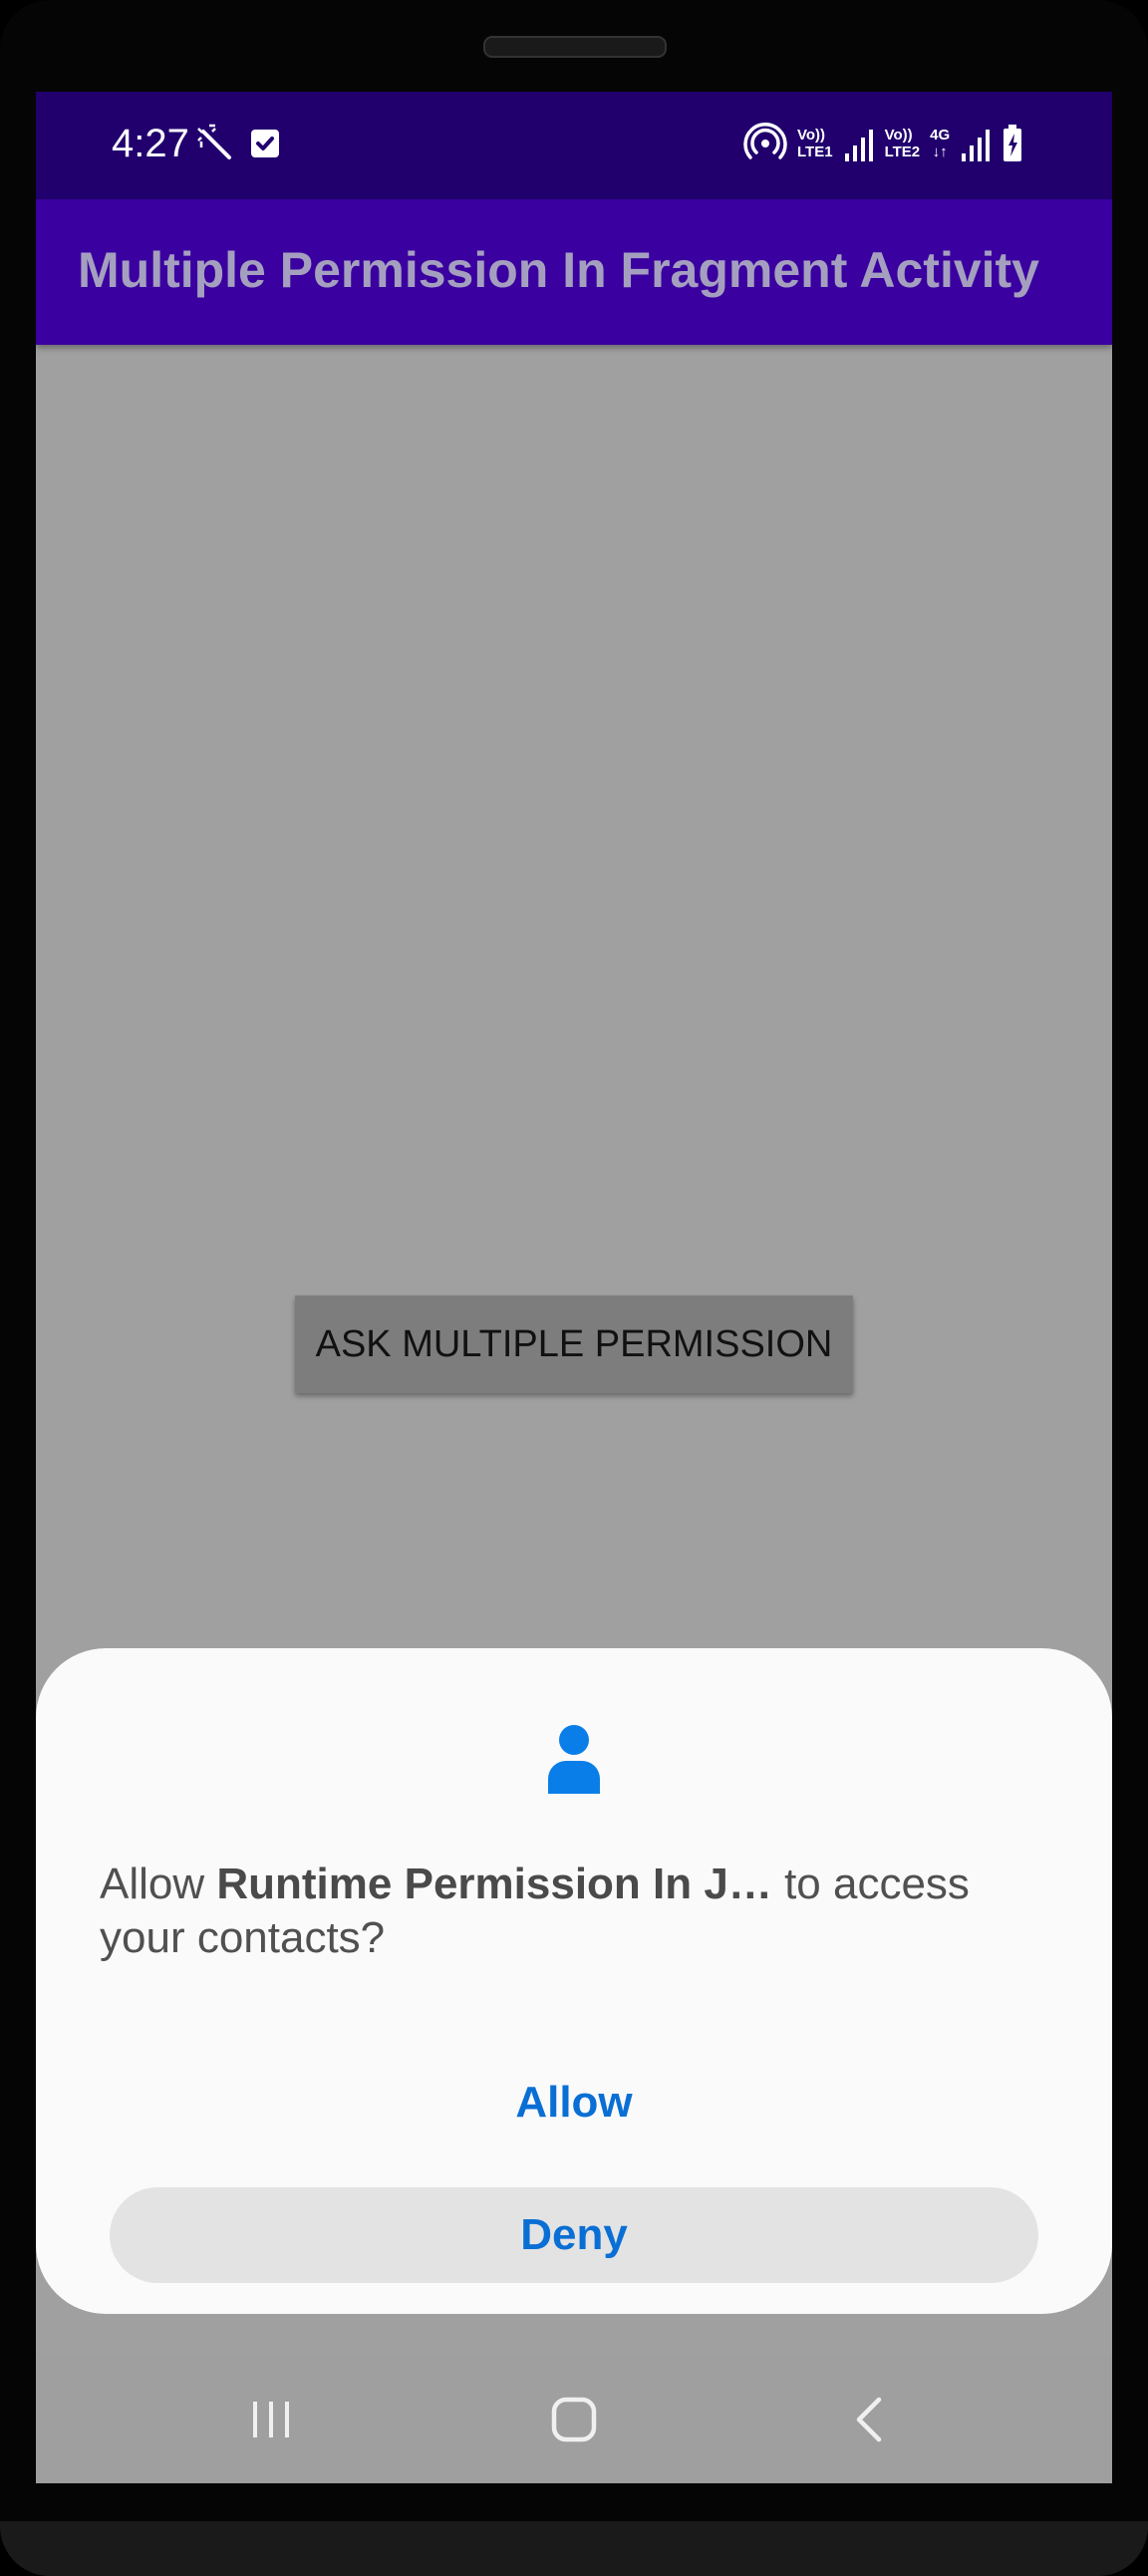 This screenshot has height=2576, width=1148. I want to click on dialog-message-prefix: Allow, so click(158, 1884).